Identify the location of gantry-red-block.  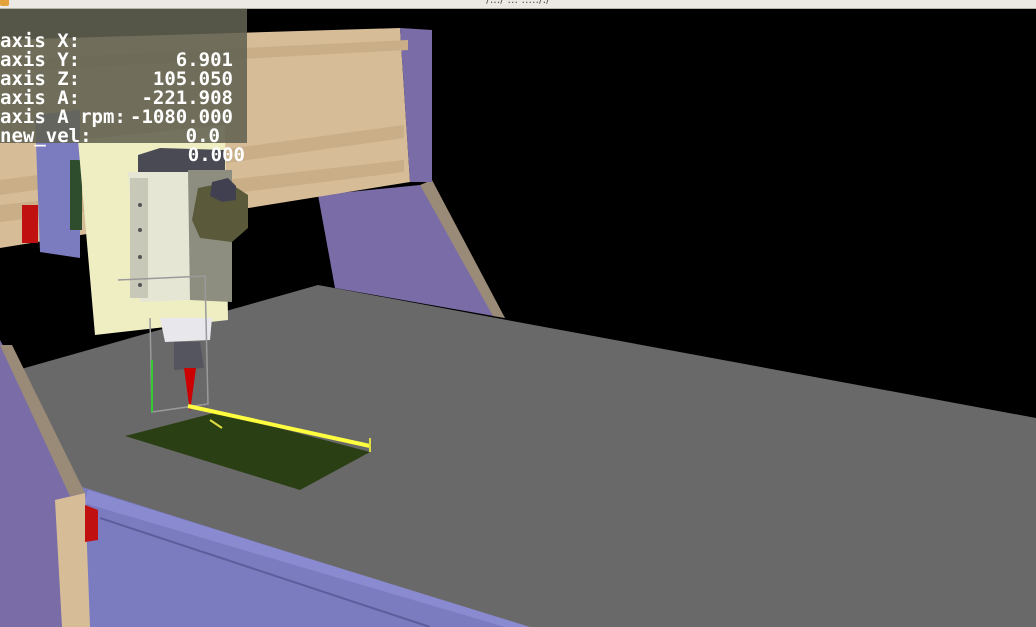
(30, 224).